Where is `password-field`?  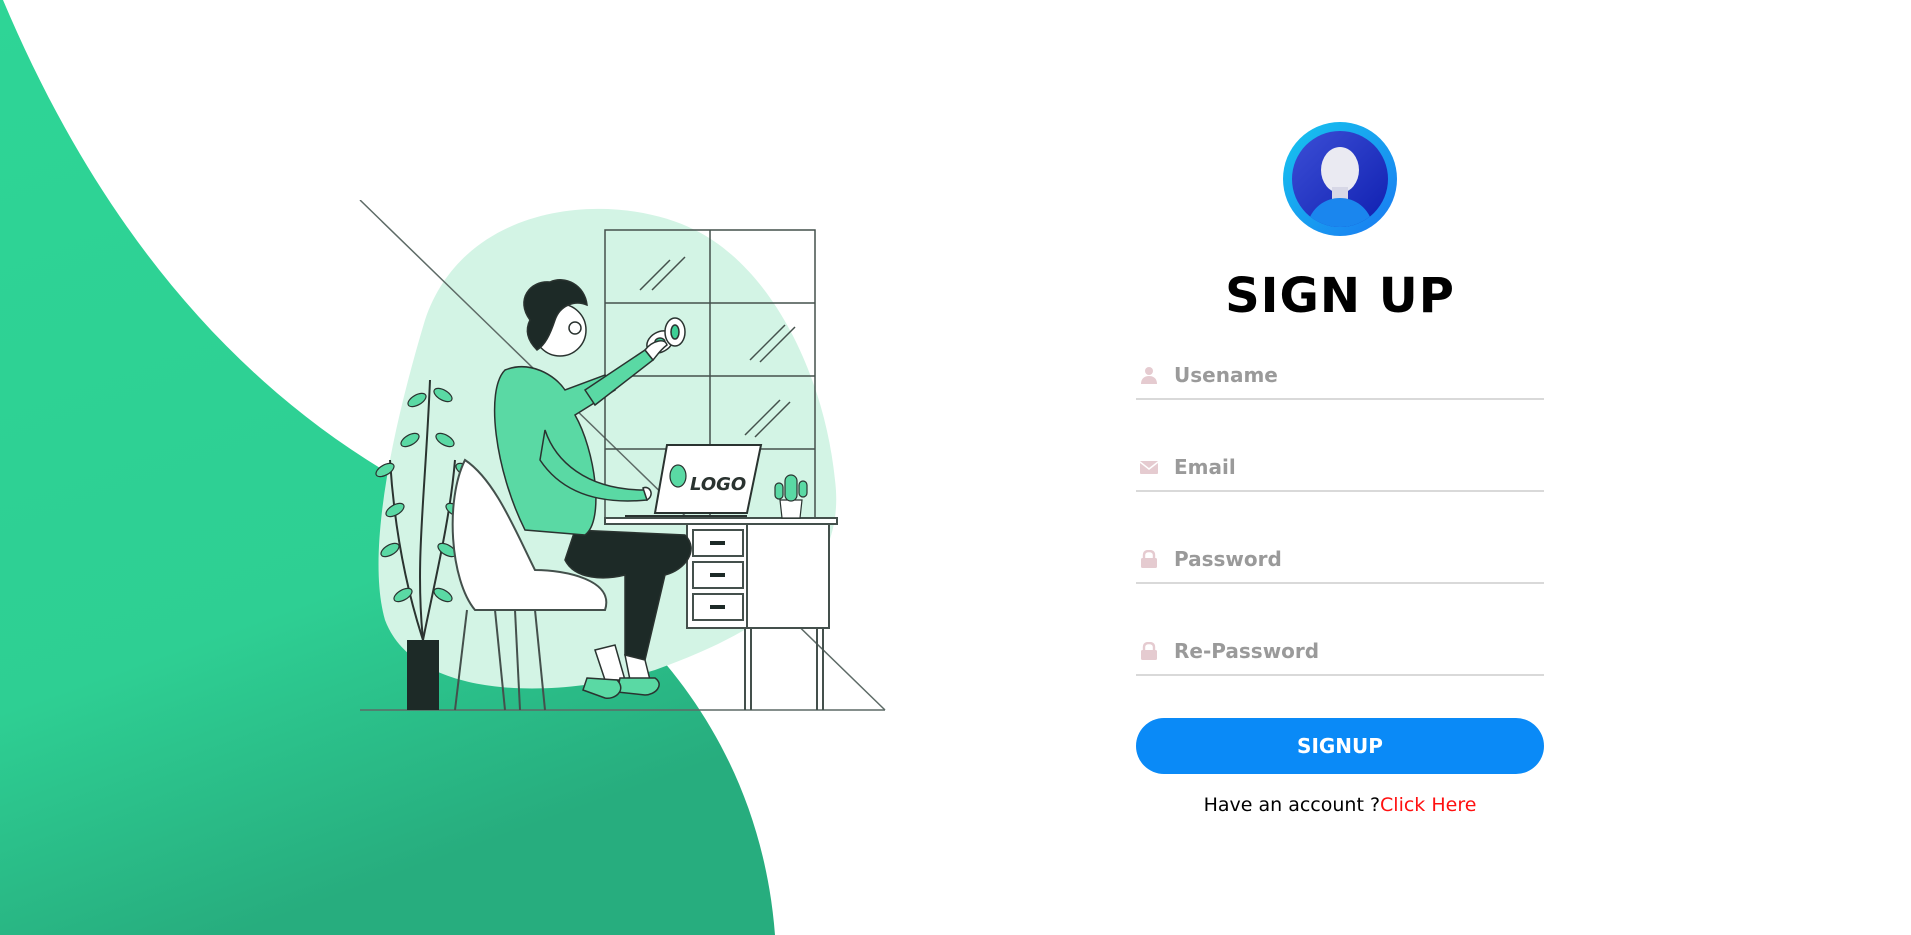
password-field is located at coordinates (1340, 560).